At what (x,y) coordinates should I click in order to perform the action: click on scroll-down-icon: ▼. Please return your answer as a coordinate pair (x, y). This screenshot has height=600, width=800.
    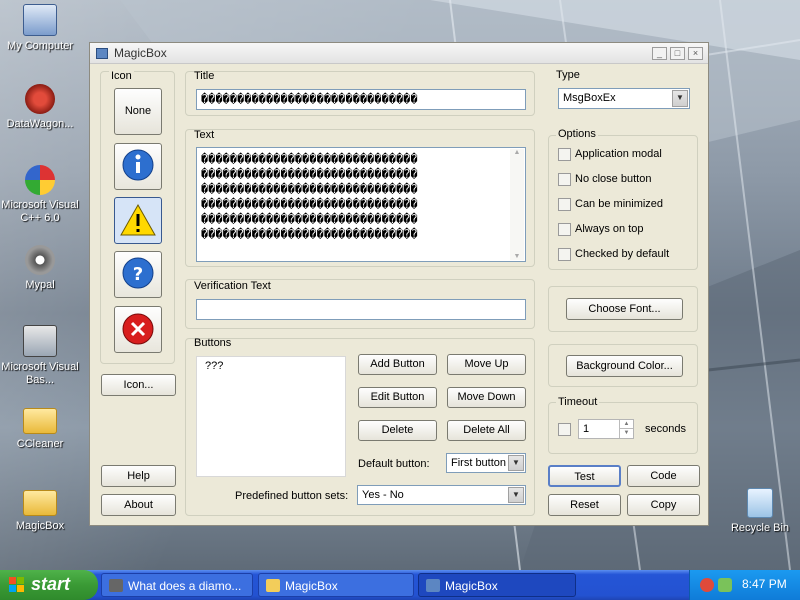
    Looking at the image, I should click on (517, 256).